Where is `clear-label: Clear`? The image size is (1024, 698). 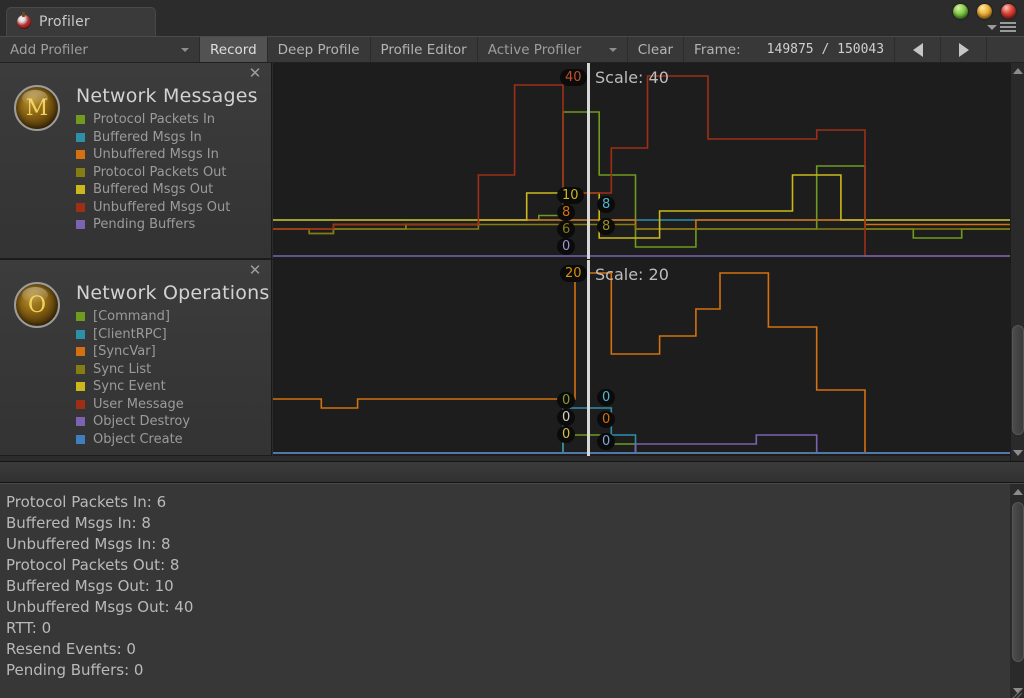
clear-label: Clear is located at coordinates (655, 49).